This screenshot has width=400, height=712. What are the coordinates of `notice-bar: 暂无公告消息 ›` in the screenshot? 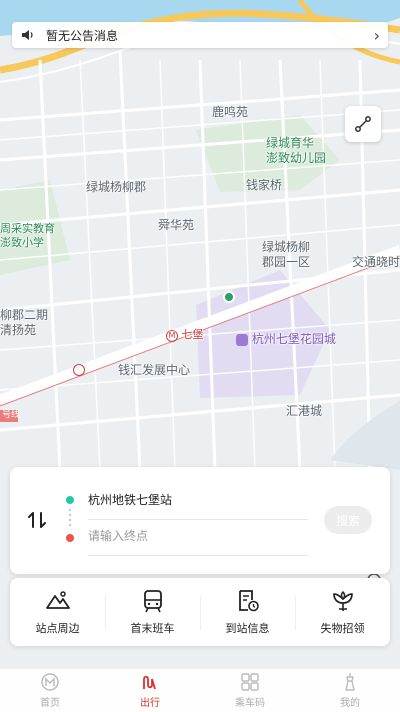 It's located at (200, 35).